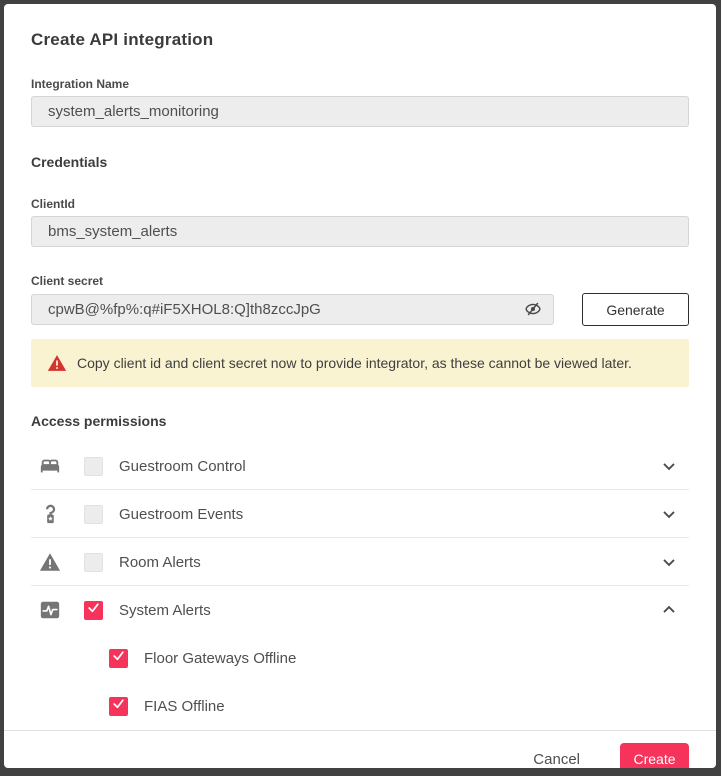 The image size is (721, 776). What do you see at coordinates (165, 610) in the screenshot?
I see `permission-label: System Alerts` at bounding box center [165, 610].